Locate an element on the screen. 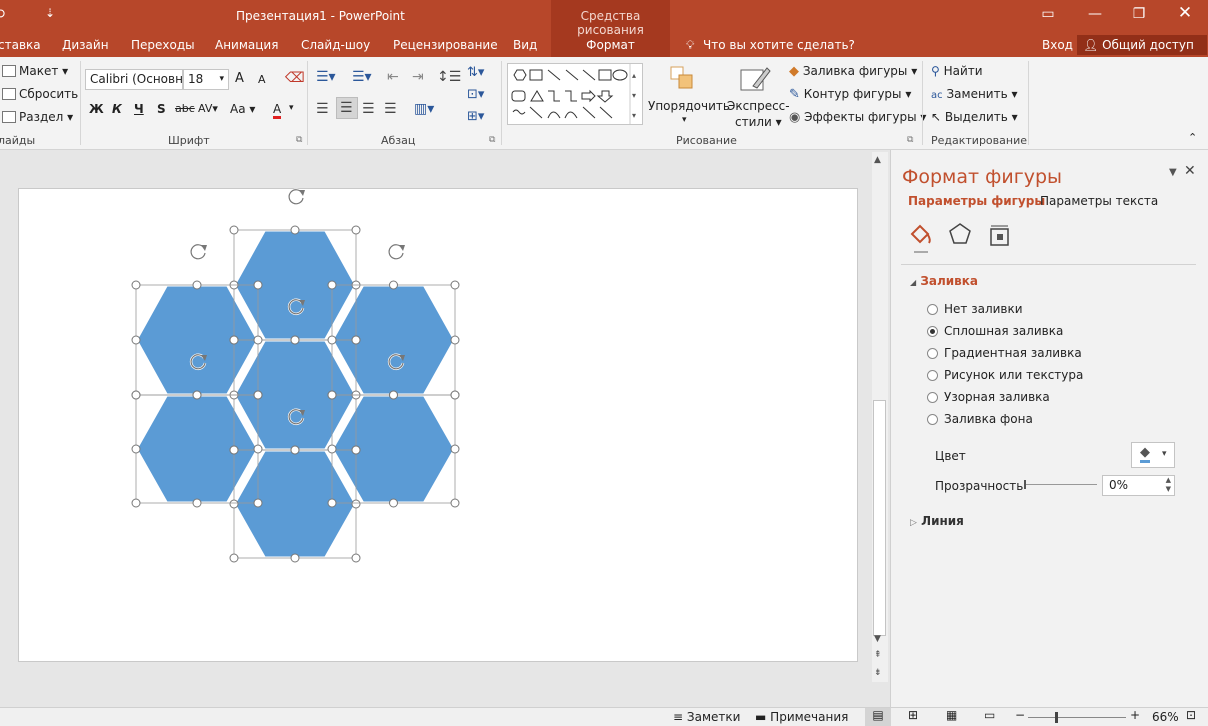 The height and width of the screenshot is (726, 1208). radio-pattern-fill: Узорная заливка is located at coordinates (988, 397).